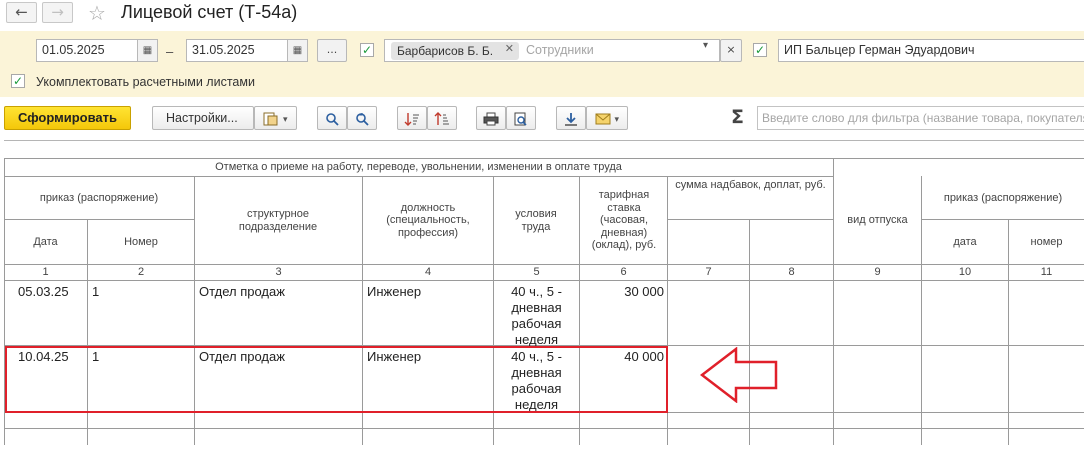 Image resolution: width=1084 pixels, height=450 pixels. What do you see at coordinates (965, 241) in the screenshot?
I see `header-date-2: дата` at bounding box center [965, 241].